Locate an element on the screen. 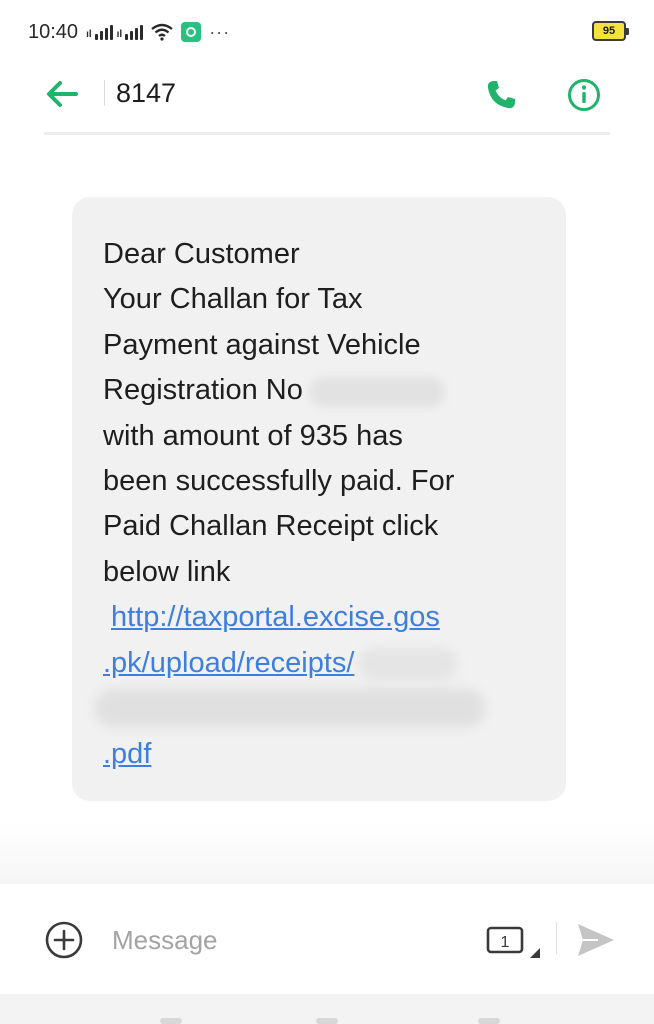 The width and height of the screenshot is (654, 1024). receipt-link-row: .pk/upload/receipts/ is located at coordinates (324, 663).